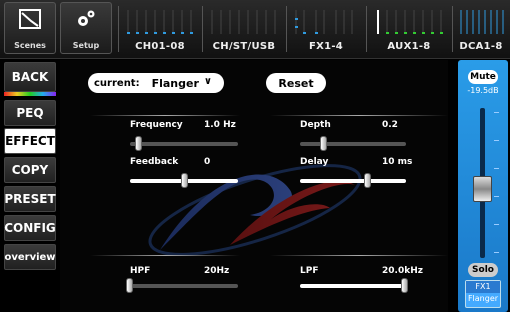 This screenshot has width=510, height=312. I want to click on hpf-label: HPF, so click(140, 271).